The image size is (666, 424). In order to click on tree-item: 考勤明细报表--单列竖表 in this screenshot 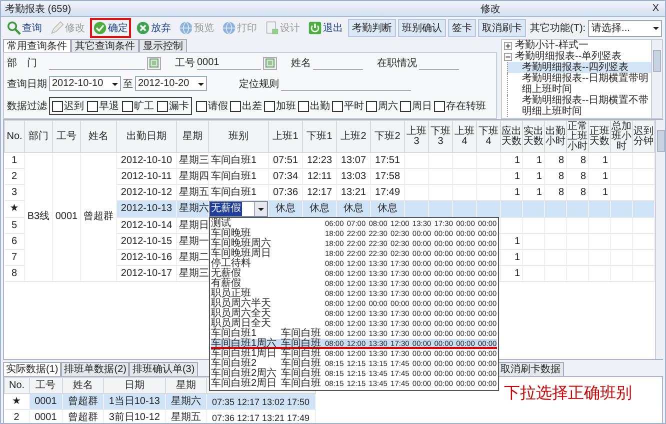, I will do `click(576, 56)`.